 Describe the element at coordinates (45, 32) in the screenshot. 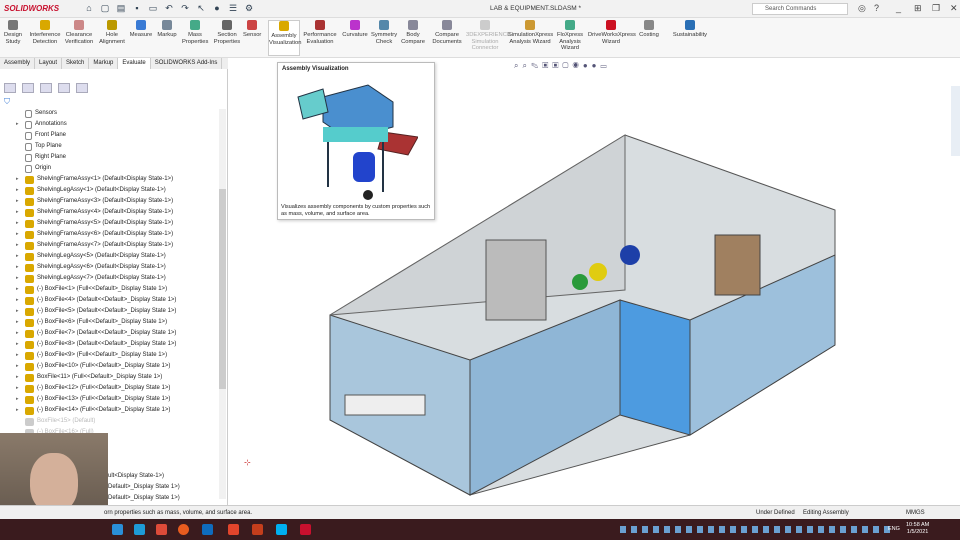

I see `ribbon-button-interference-detection: Interference Detection` at that location.